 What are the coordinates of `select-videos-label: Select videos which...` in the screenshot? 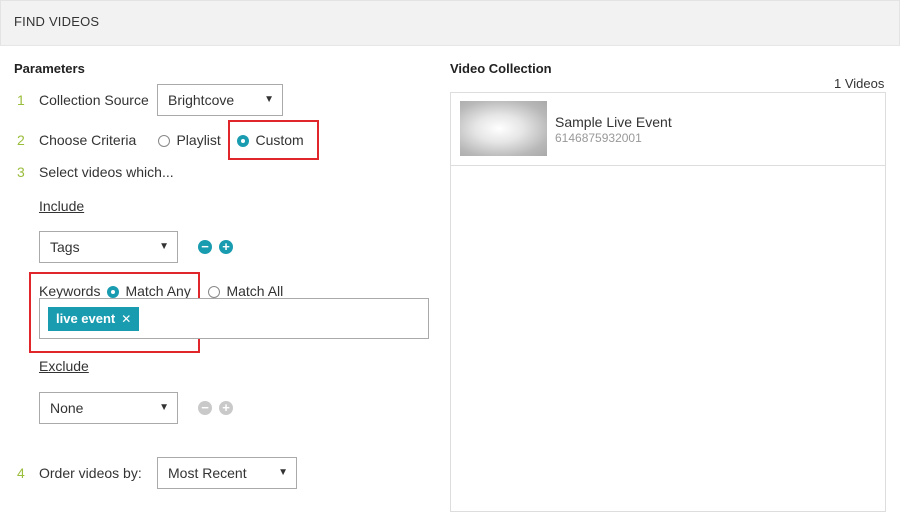 It's located at (106, 172).